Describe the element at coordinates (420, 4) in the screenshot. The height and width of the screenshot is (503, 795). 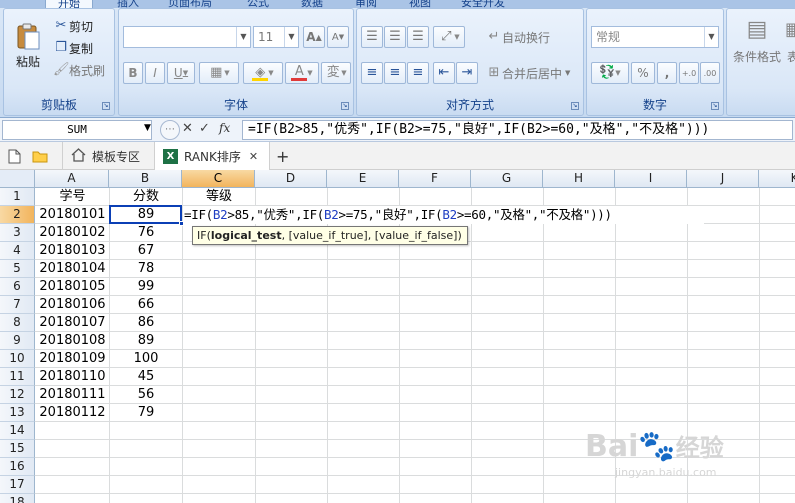
I see `tab-view: 视图` at that location.